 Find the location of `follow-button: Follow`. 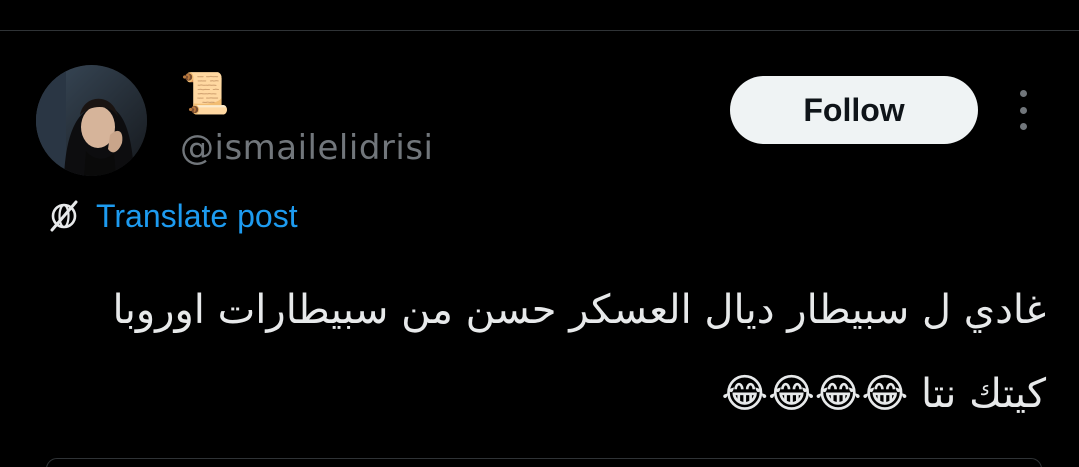

follow-button: Follow is located at coordinates (854, 110).